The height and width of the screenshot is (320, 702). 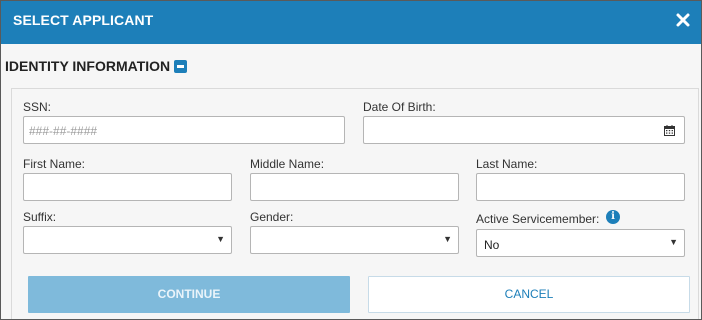 I want to click on suffix-label: Suffix:, so click(x=40, y=217).